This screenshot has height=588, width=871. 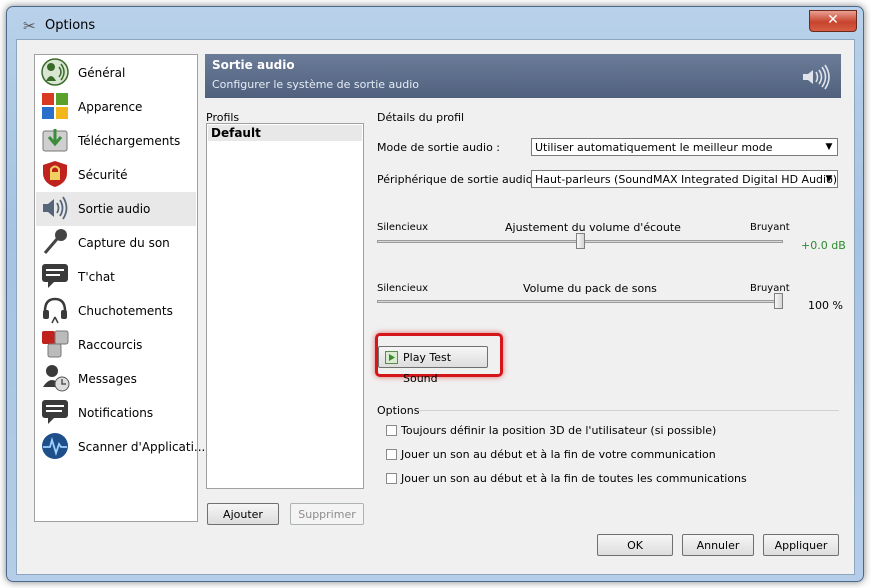 I want to click on messages-icon, so click(x=56, y=378).